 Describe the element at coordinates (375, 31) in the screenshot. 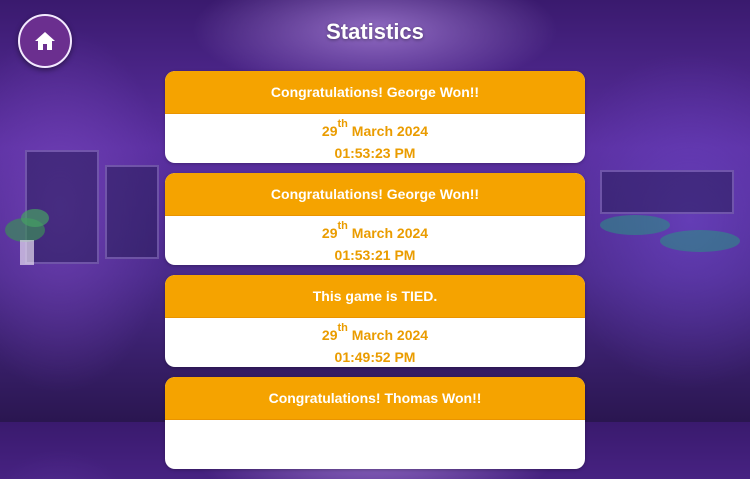

I see `page-title: Statistics` at that location.